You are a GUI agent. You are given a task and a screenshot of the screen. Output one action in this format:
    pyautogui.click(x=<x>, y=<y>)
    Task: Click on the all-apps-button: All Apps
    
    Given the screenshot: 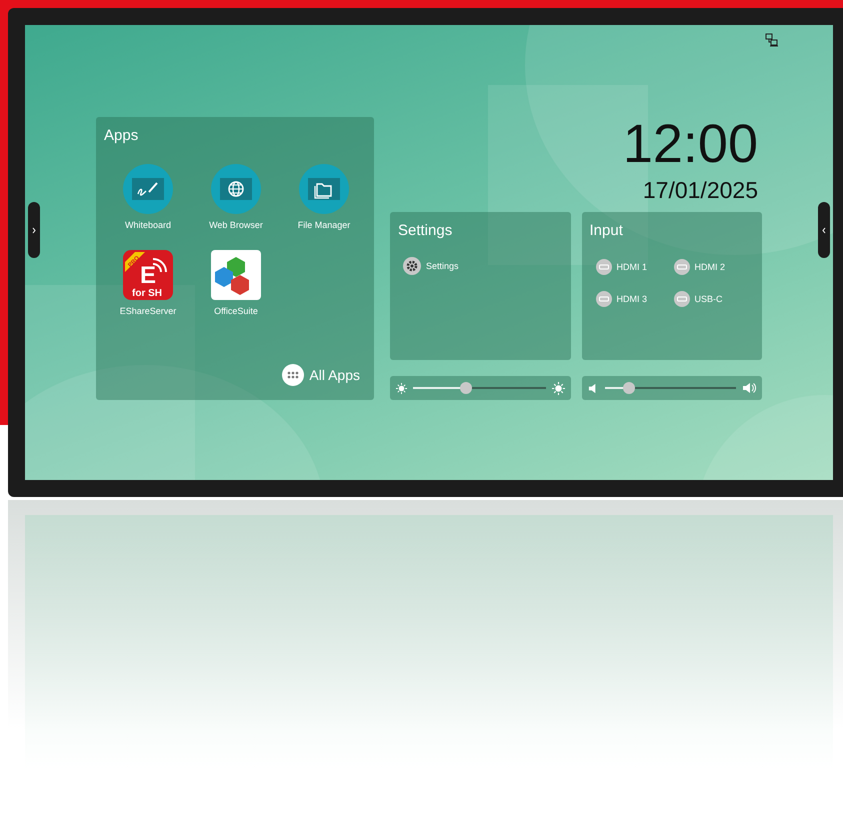 What is the action you would take?
    pyautogui.click(x=321, y=375)
    